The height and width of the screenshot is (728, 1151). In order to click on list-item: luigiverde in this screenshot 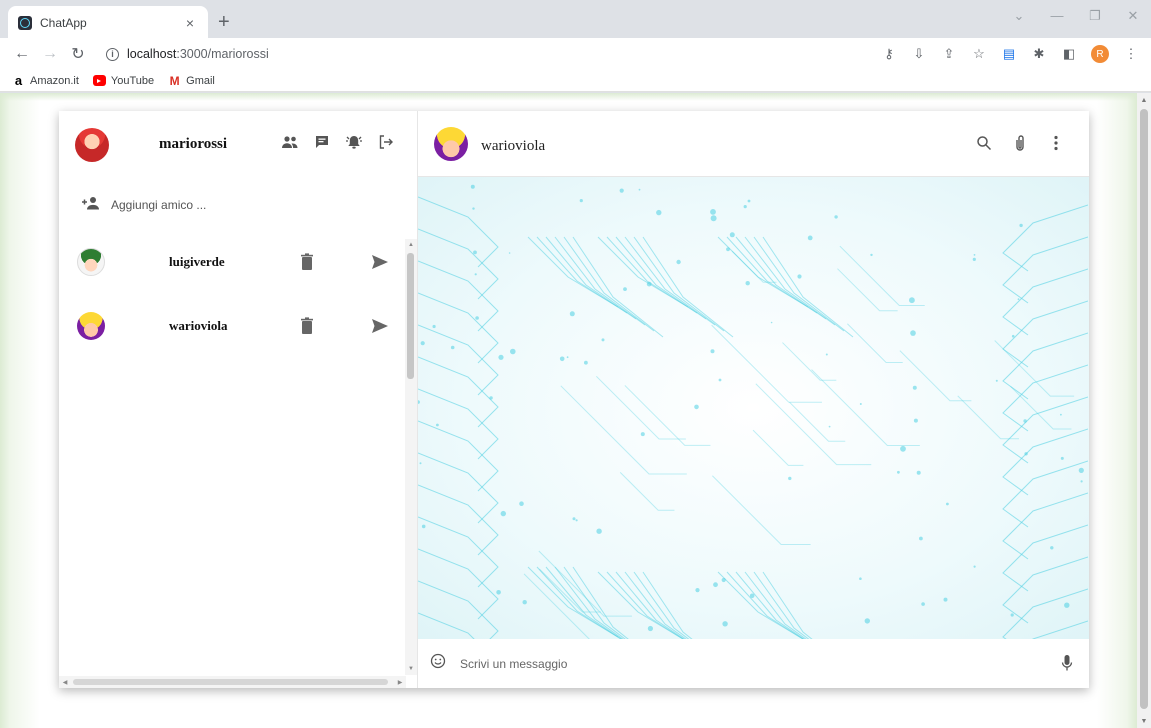, I will do `click(238, 262)`.